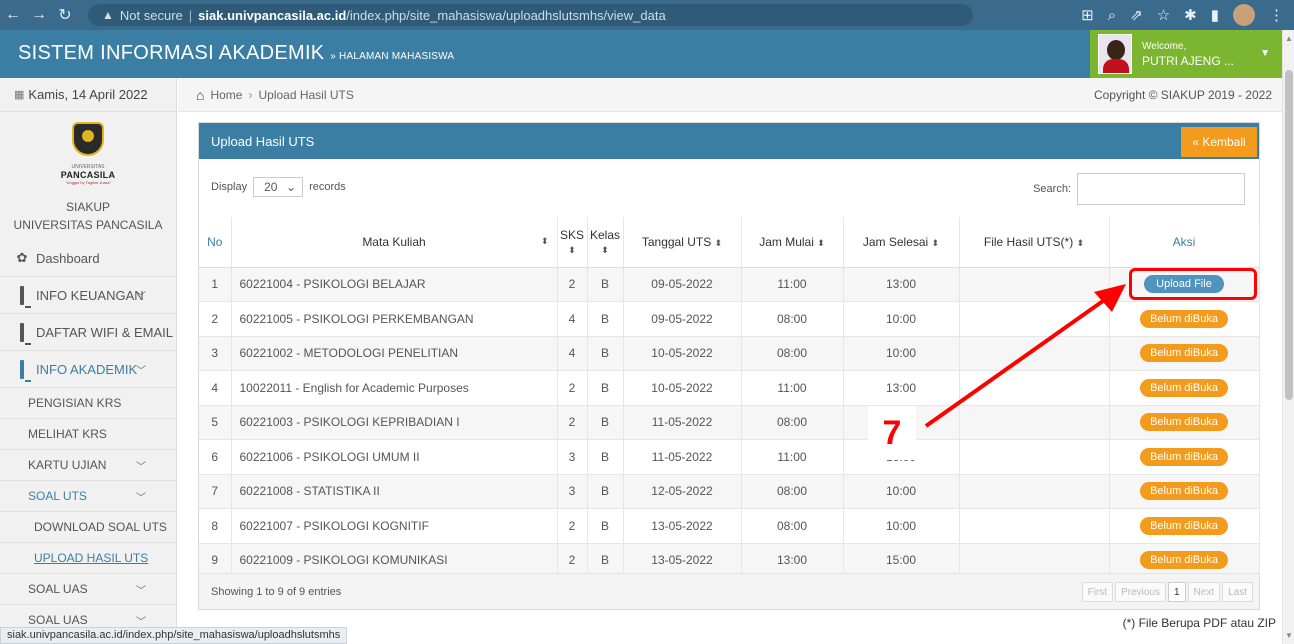  Describe the element at coordinates (1163, 15) in the screenshot. I see `bookmark-star-icon: ☆` at that location.